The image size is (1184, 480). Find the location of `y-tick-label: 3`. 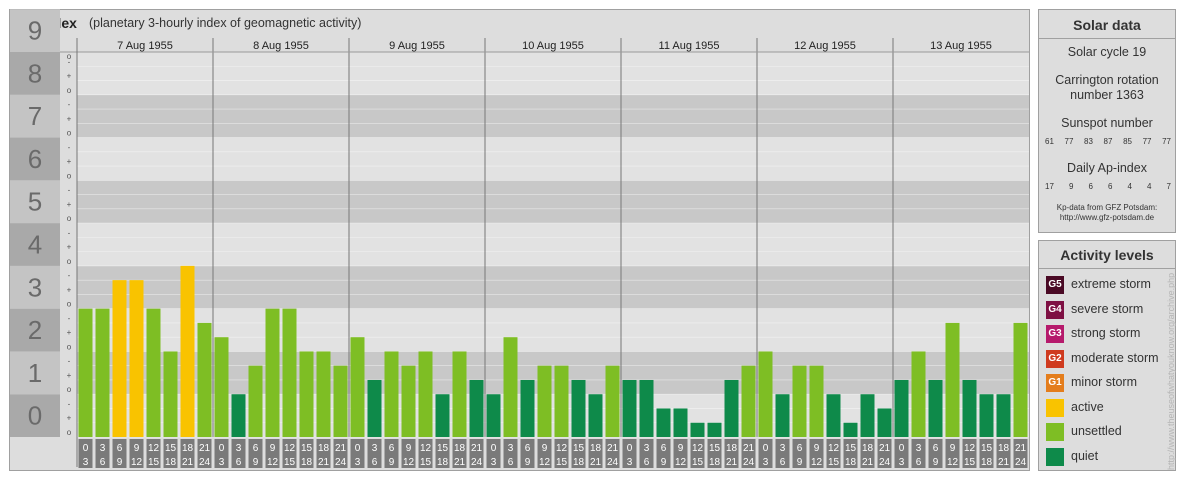

y-tick-label: 3 is located at coordinates (35, 287).